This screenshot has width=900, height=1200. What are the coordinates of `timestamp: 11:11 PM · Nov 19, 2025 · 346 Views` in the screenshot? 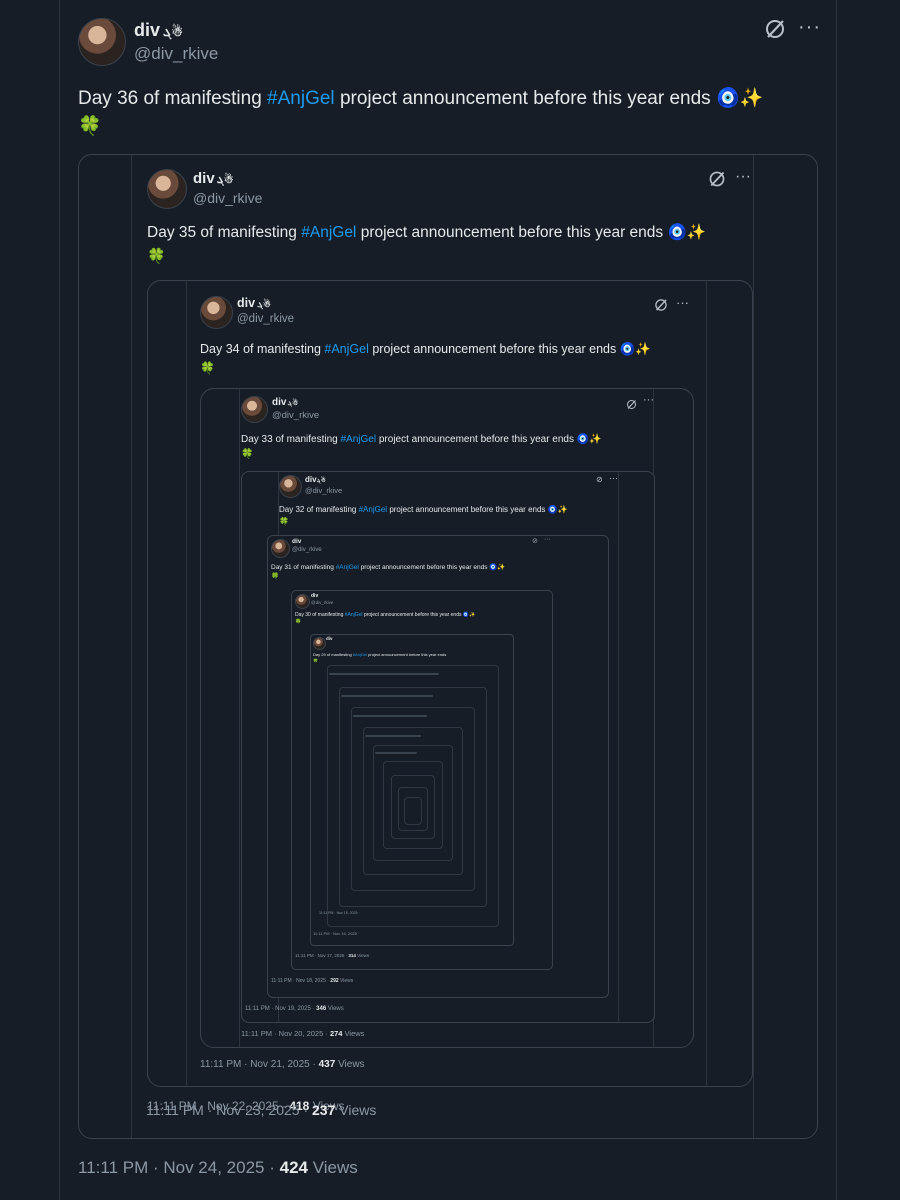 It's located at (294, 1009).